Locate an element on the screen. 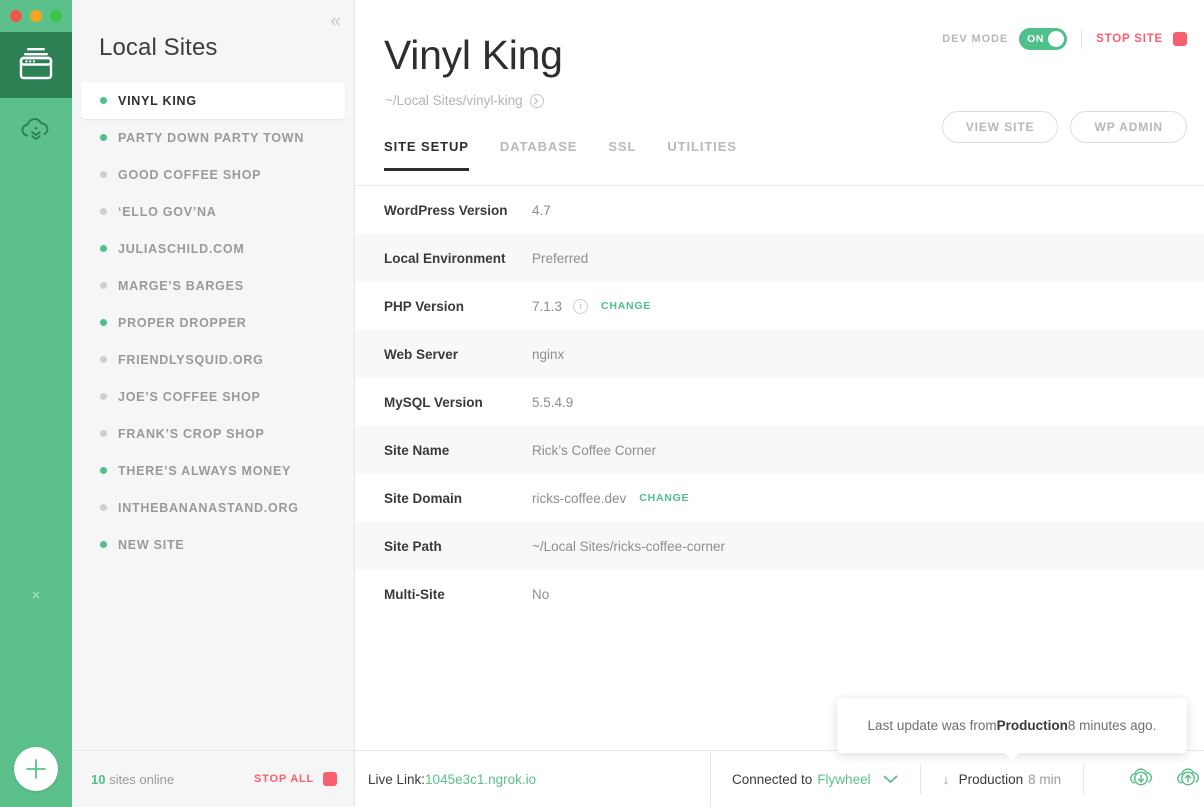  table-row: PHP Version 7.1.3 i CHANGE is located at coordinates (779, 306).